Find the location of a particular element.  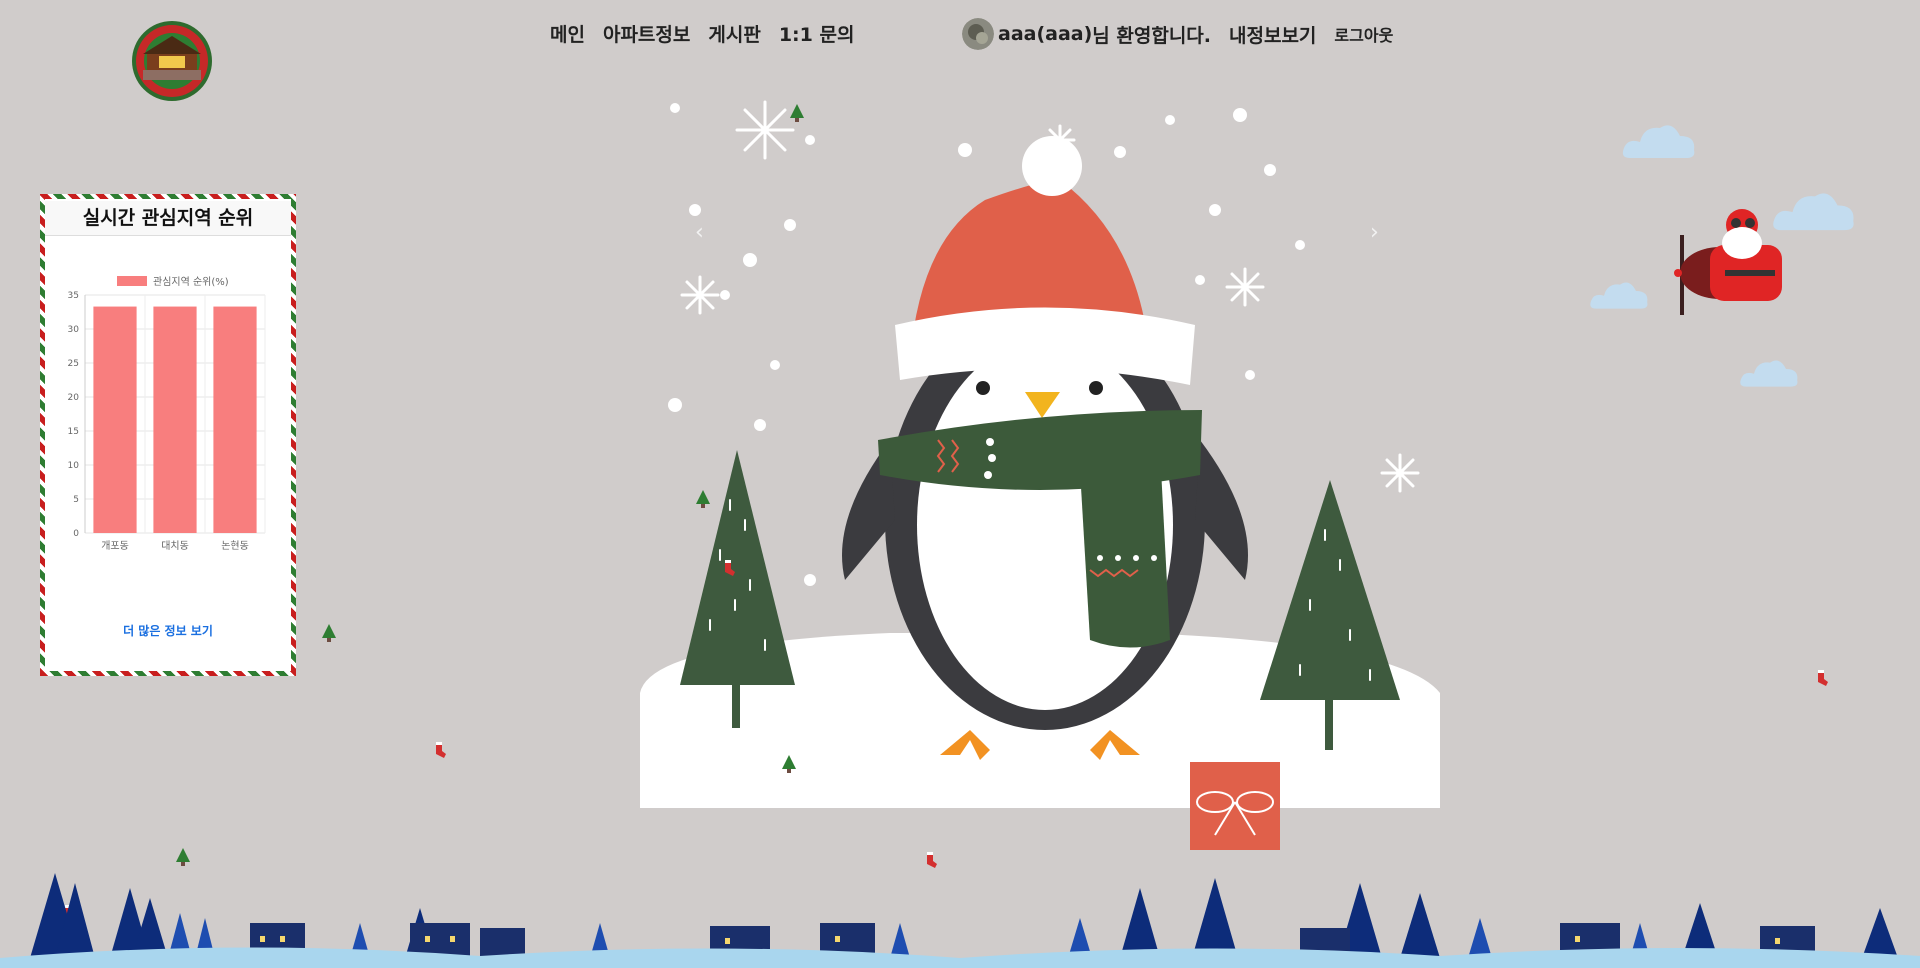

ranking-bar-chart: 관심지역 순위(%) 0 5 10 15 20 25 30 35 개포동 대치동 논현동 is located at coordinates (167, 413).